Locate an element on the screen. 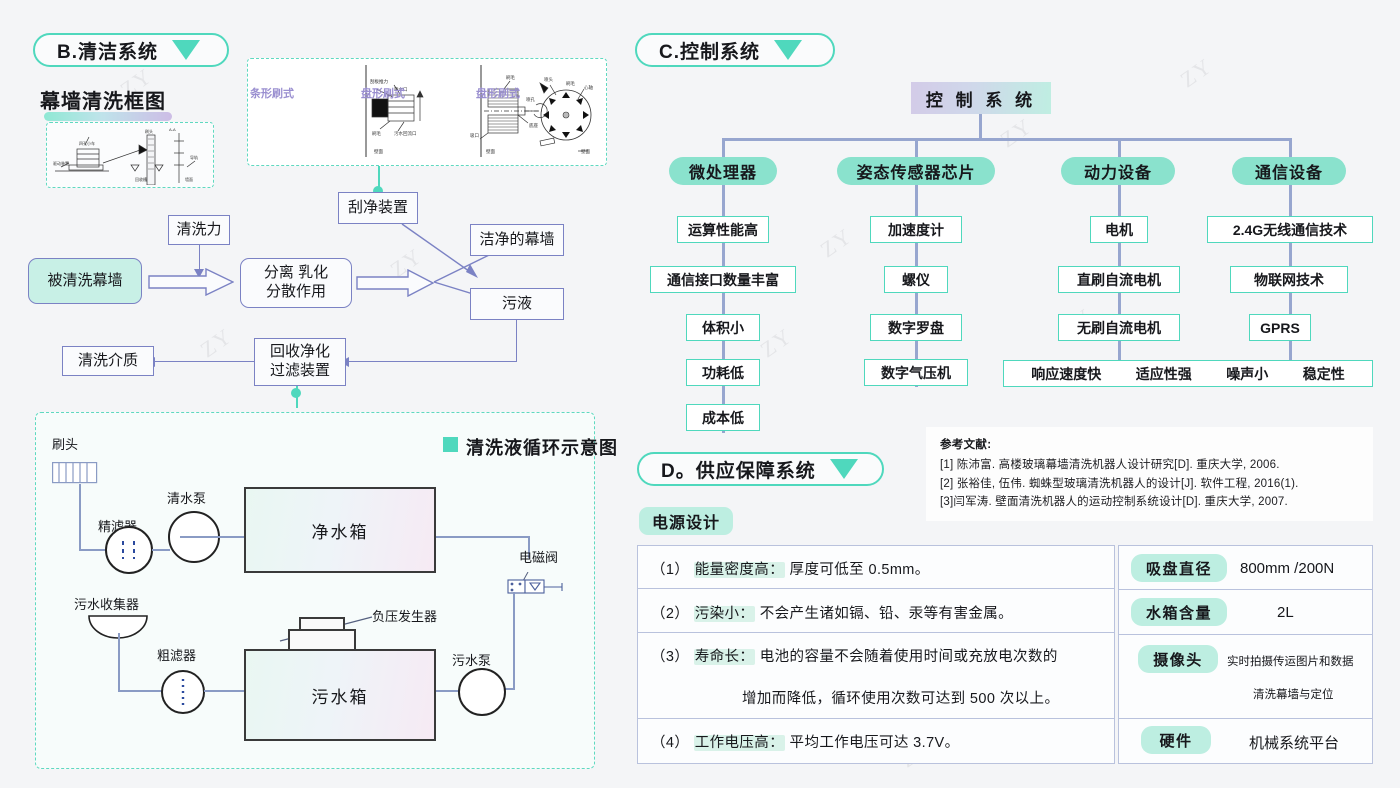 The width and height of the screenshot is (1400, 788). flow-clean-wall-label: 洁净的幕墙 is located at coordinates (517, 239).